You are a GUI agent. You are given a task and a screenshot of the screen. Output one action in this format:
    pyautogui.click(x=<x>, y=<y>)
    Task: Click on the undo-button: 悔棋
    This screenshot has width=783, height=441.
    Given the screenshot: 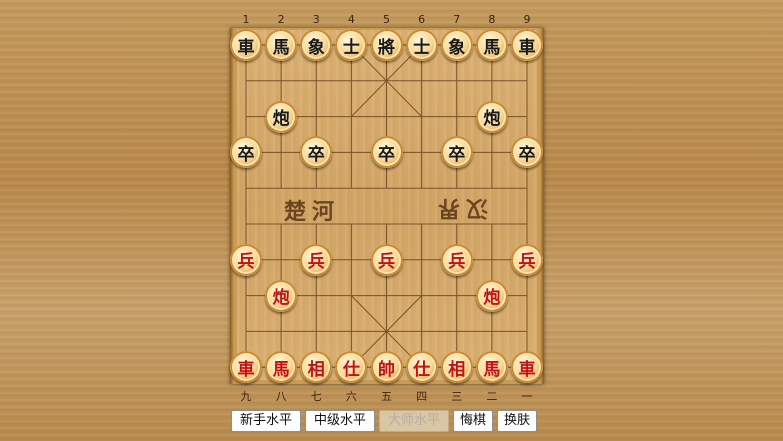 What is the action you would take?
    pyautogui.click(x=473, y=421)
    